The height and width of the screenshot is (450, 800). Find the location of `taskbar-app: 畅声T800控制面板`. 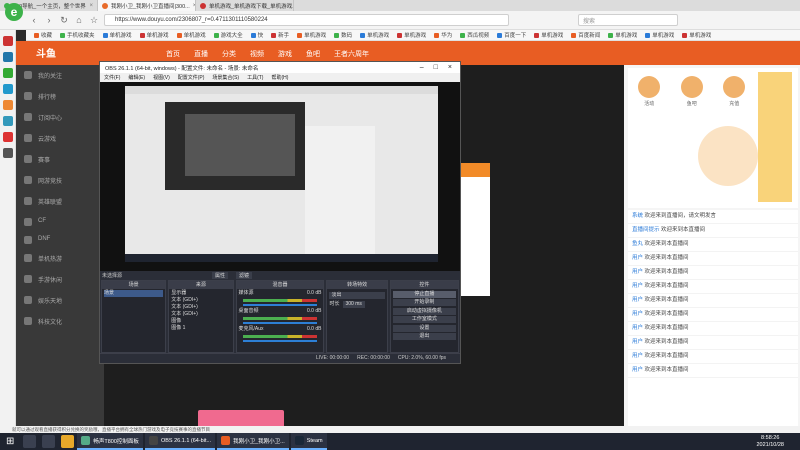

taskbar-app: 畅声T800控制面板 is located at coordinates (110, 441).